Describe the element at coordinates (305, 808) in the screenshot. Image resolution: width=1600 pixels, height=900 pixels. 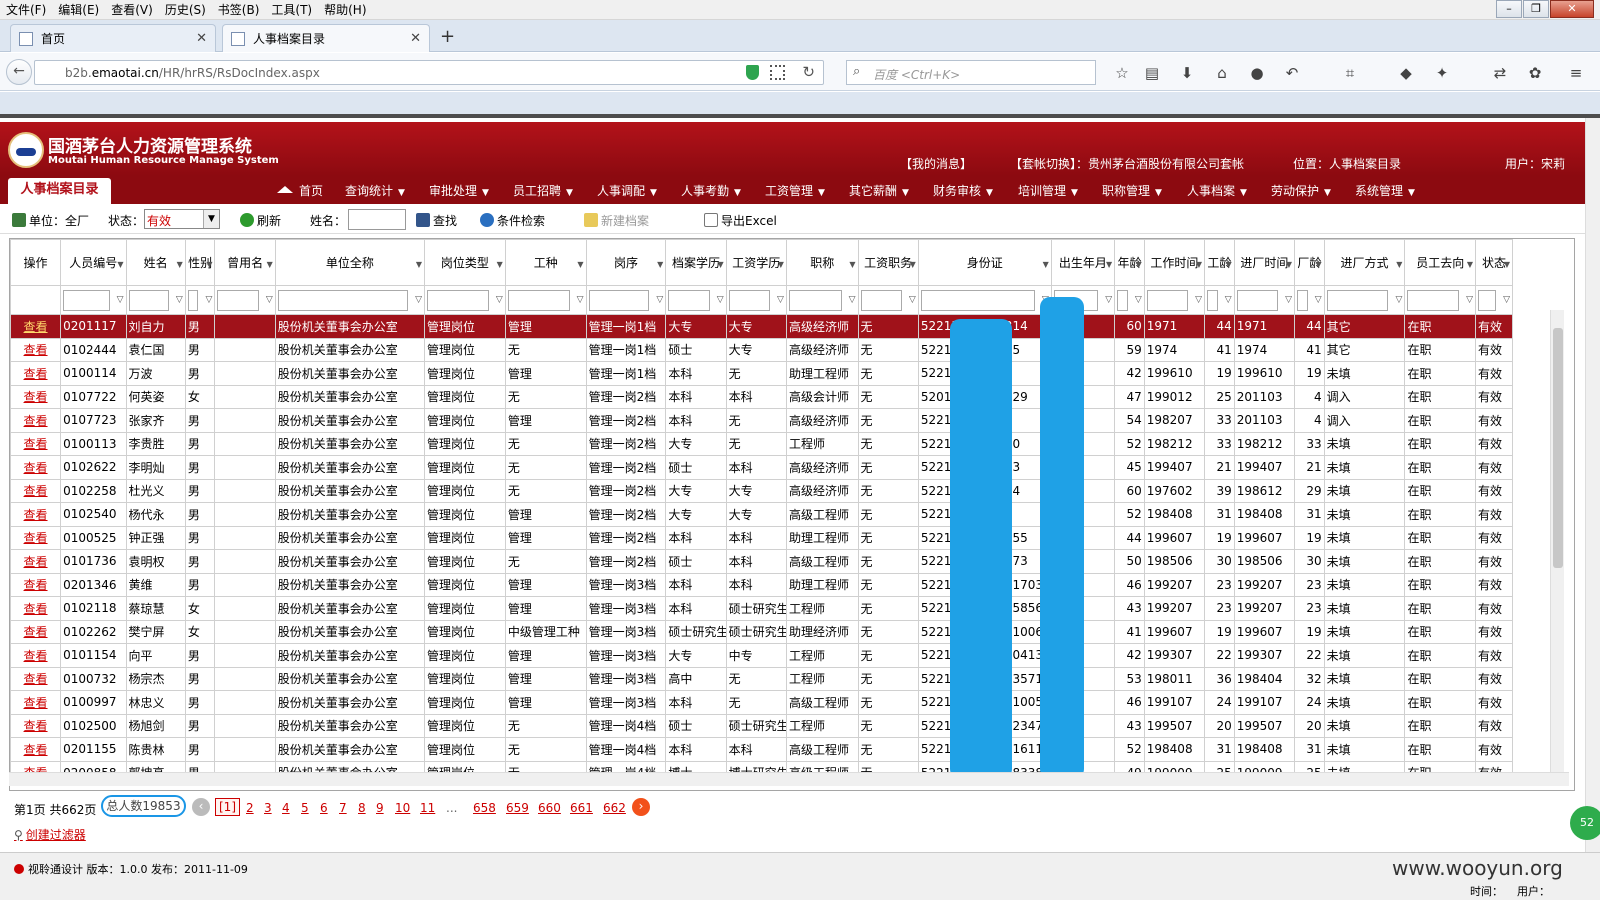
I see `page-link: 5` at that location.